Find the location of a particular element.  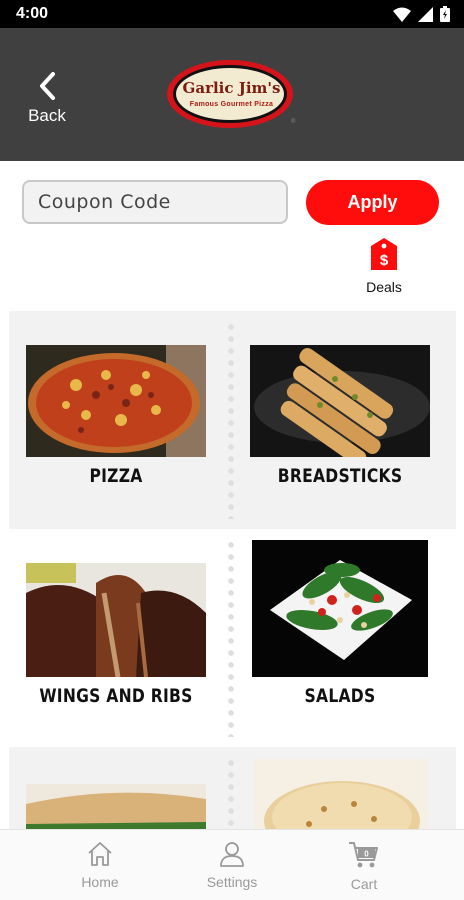

category-pizza: PIZZA is located at coordinates (118, 420).